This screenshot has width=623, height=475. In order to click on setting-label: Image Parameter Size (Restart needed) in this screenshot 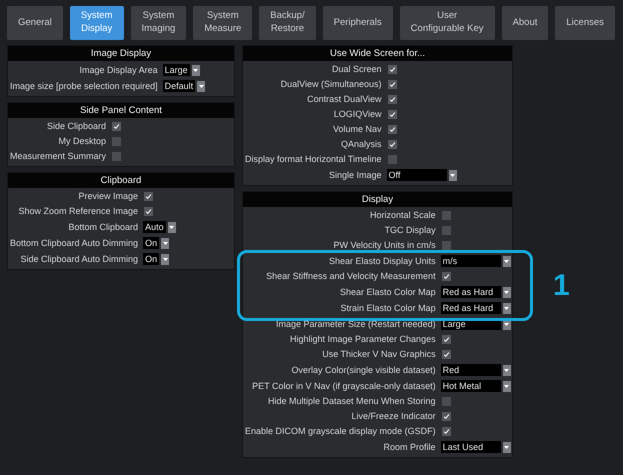, I will do `click(355, 324)`.